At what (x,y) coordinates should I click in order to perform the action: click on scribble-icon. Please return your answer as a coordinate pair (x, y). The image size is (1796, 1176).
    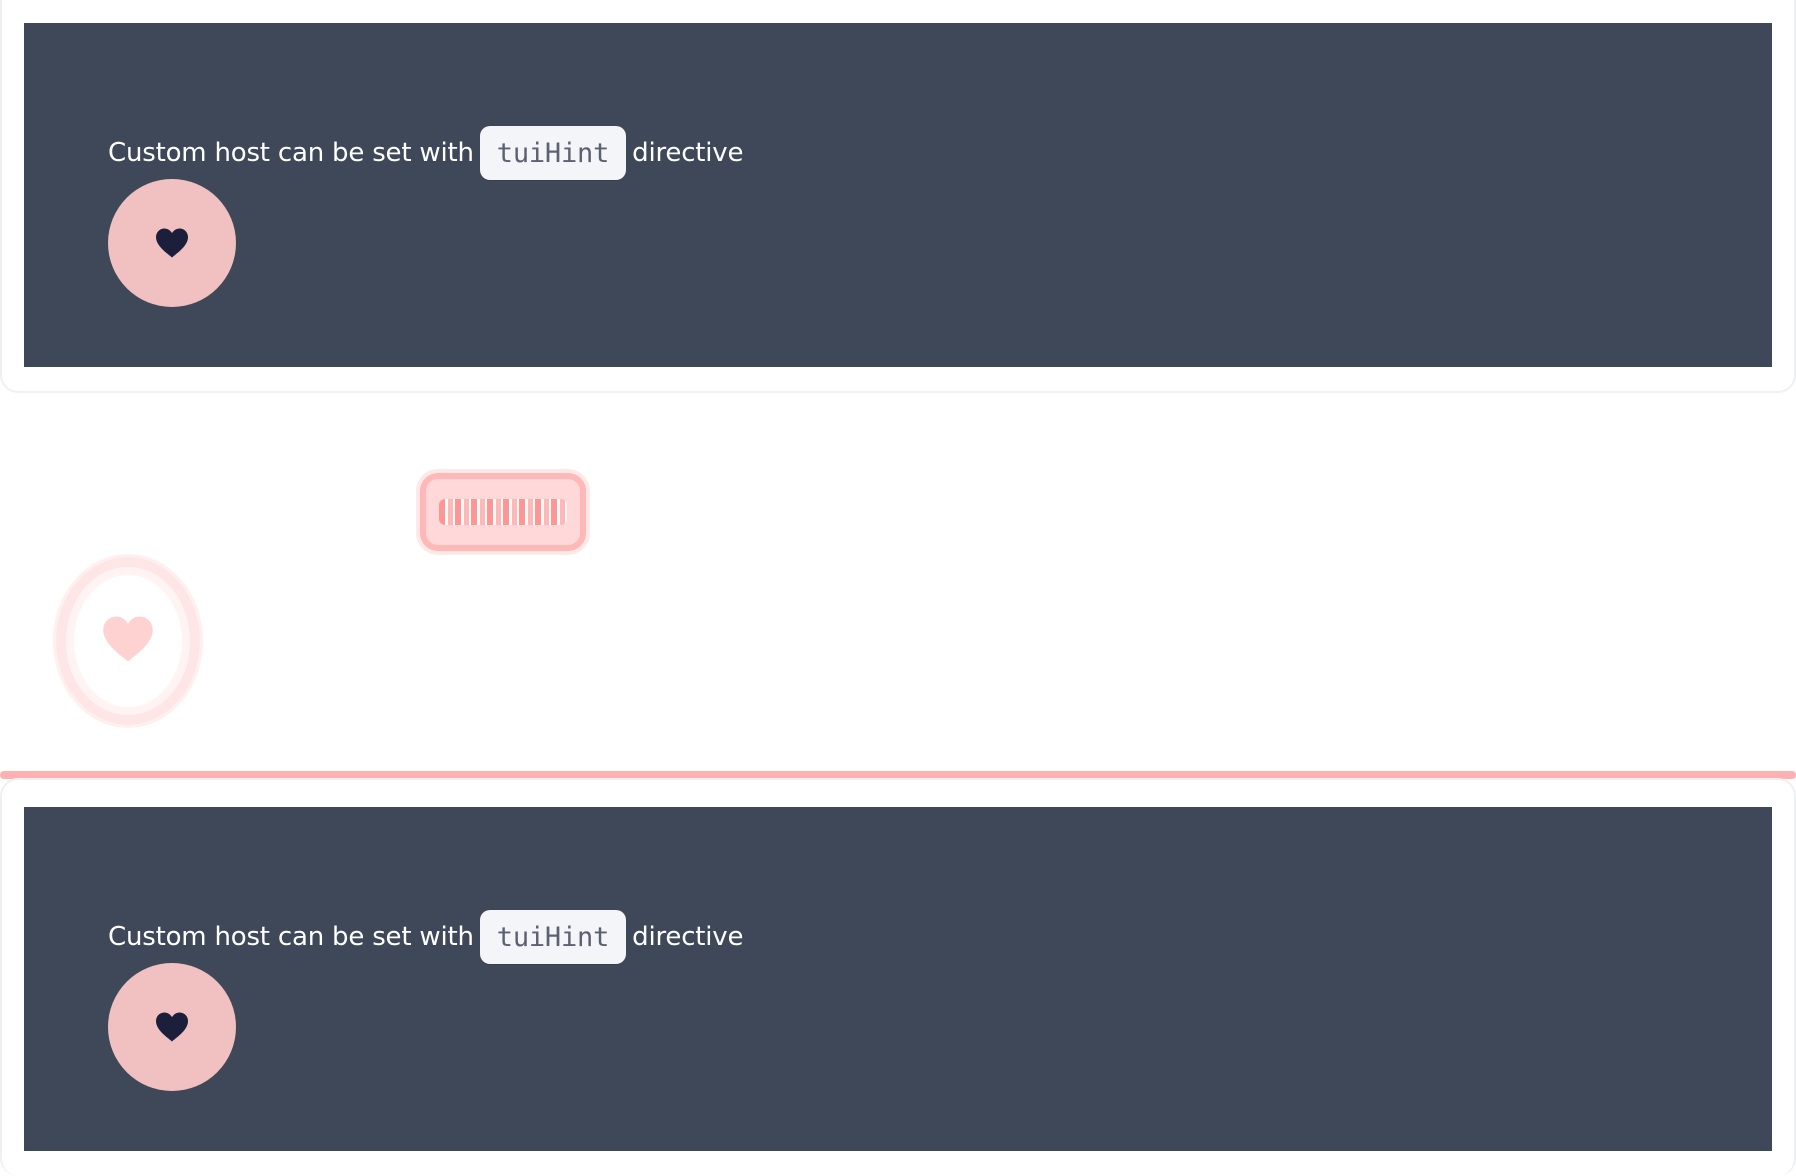
    Looking at the image, I should click on (503, 512).